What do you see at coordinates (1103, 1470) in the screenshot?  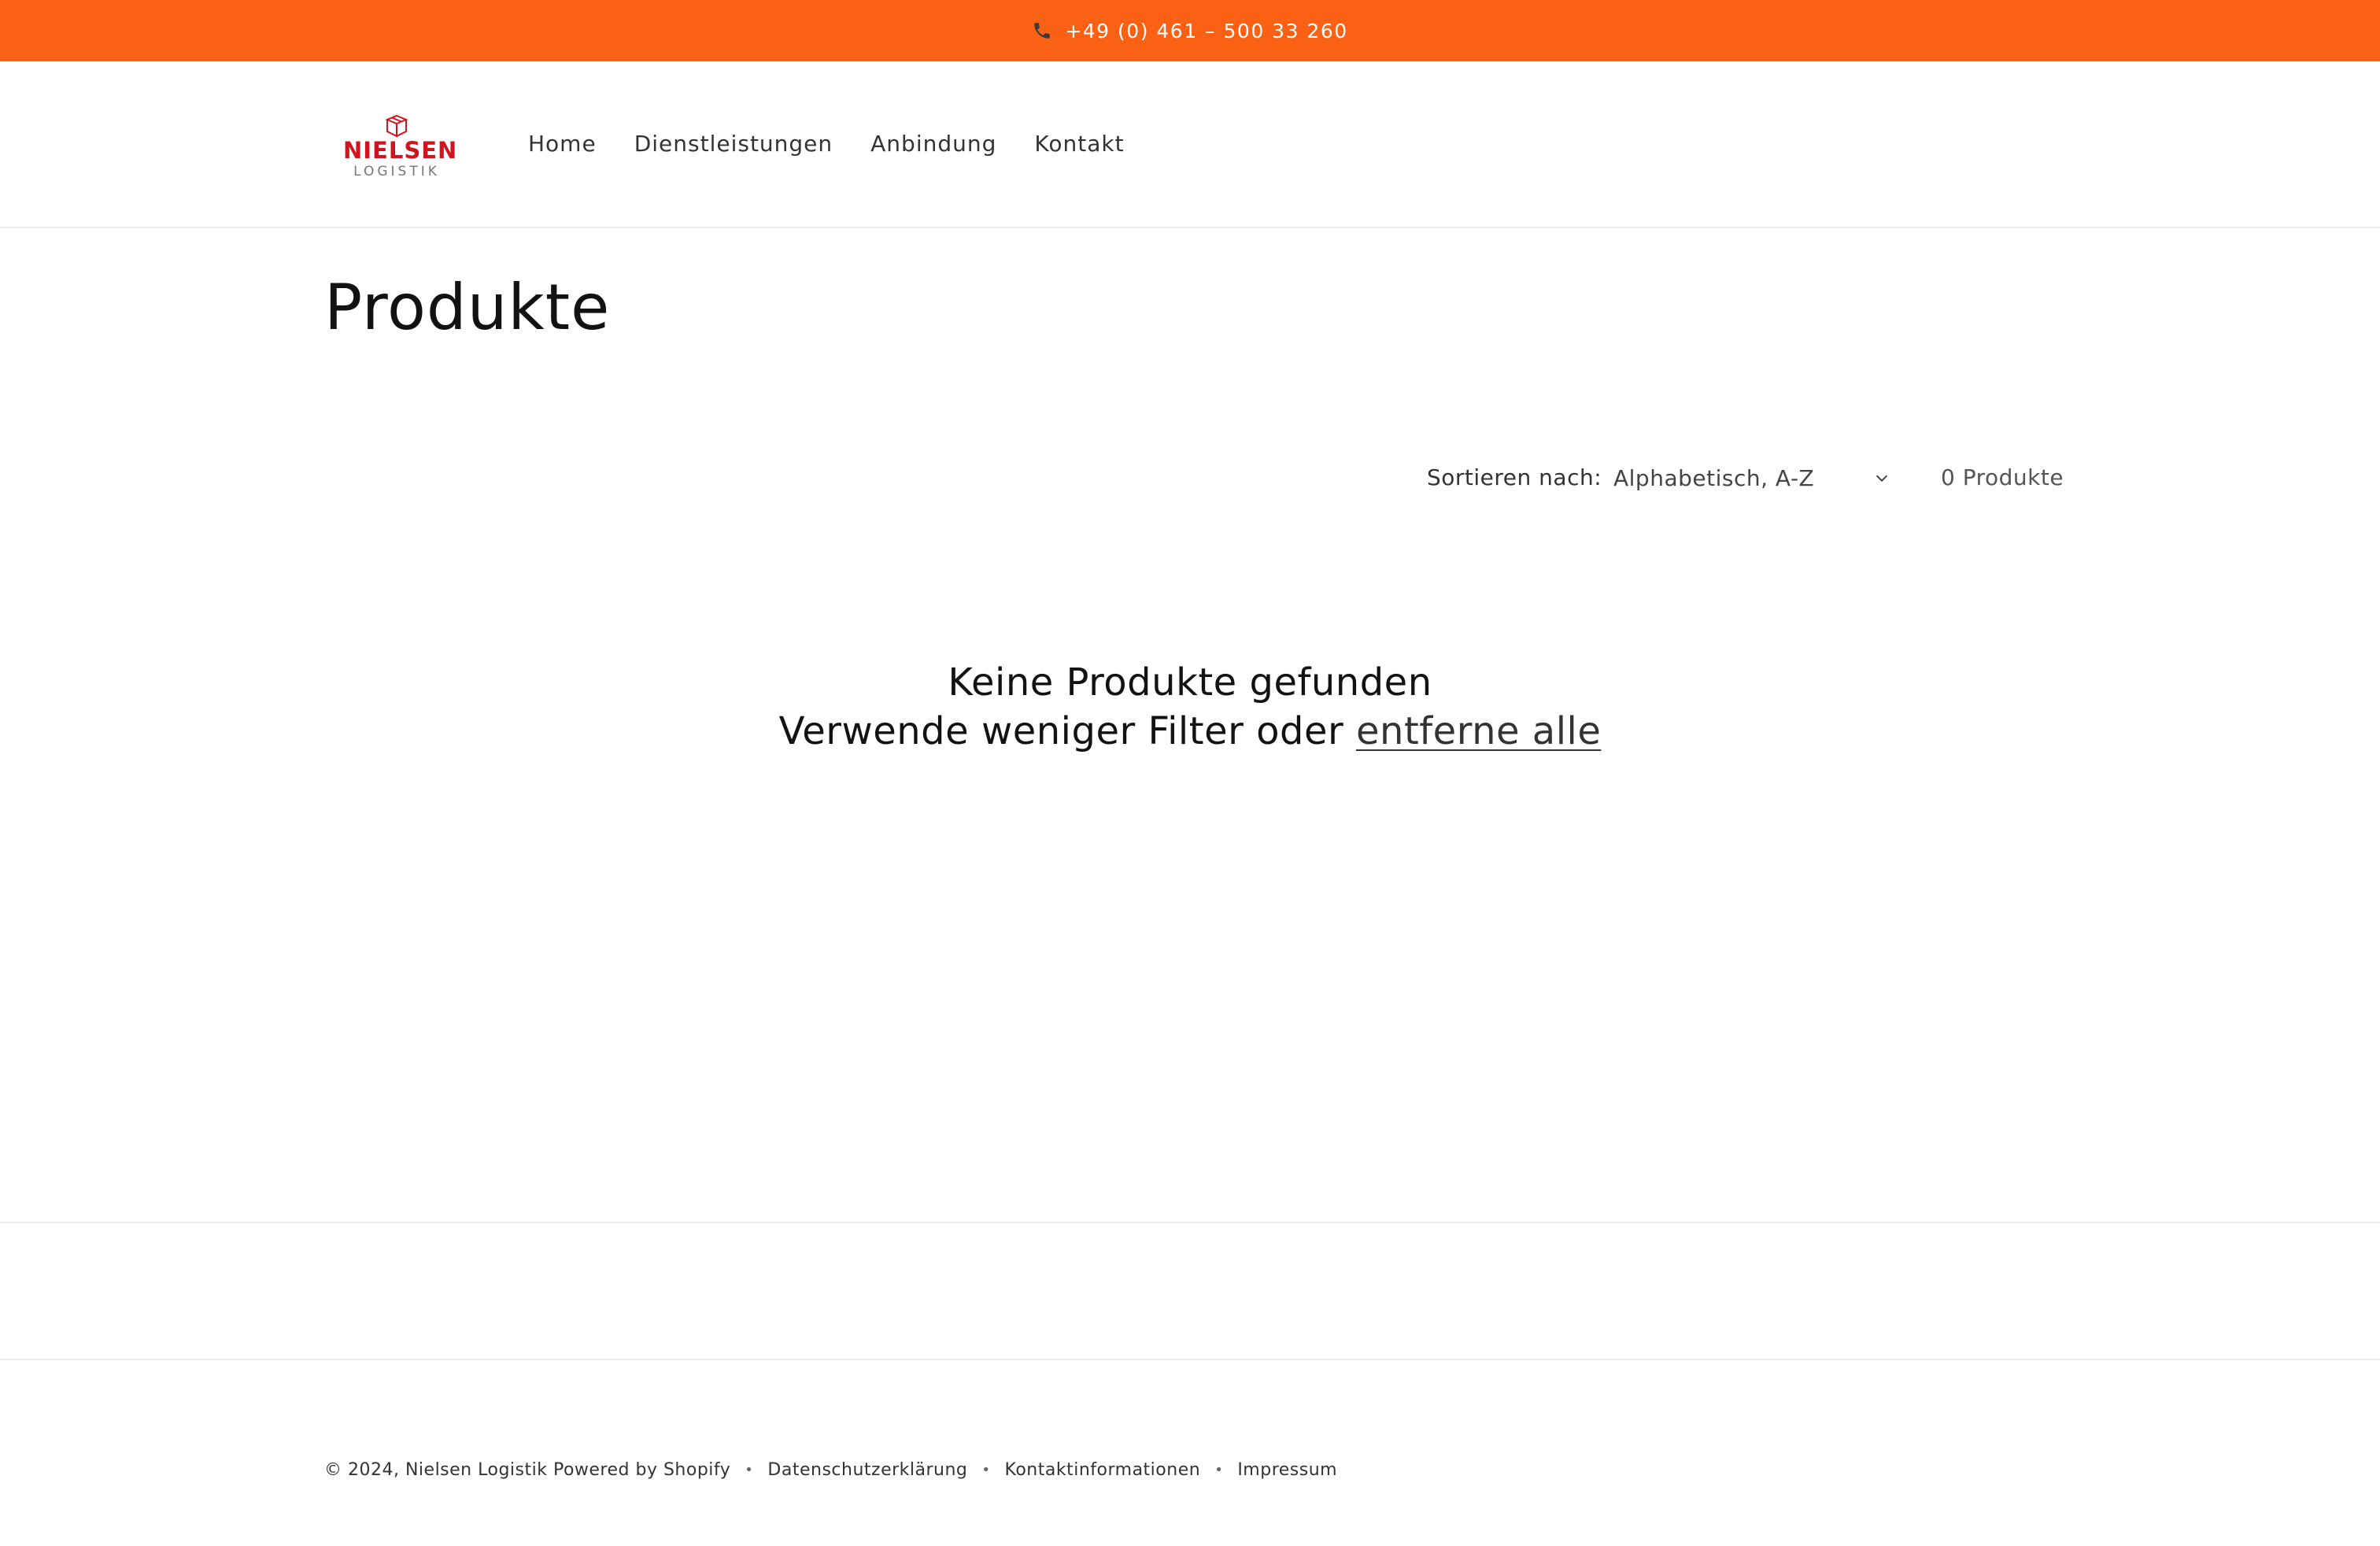 I see `footer-link-kontaktinformationen: Kontaktinformationen` at bounding box center [1103, 1470].